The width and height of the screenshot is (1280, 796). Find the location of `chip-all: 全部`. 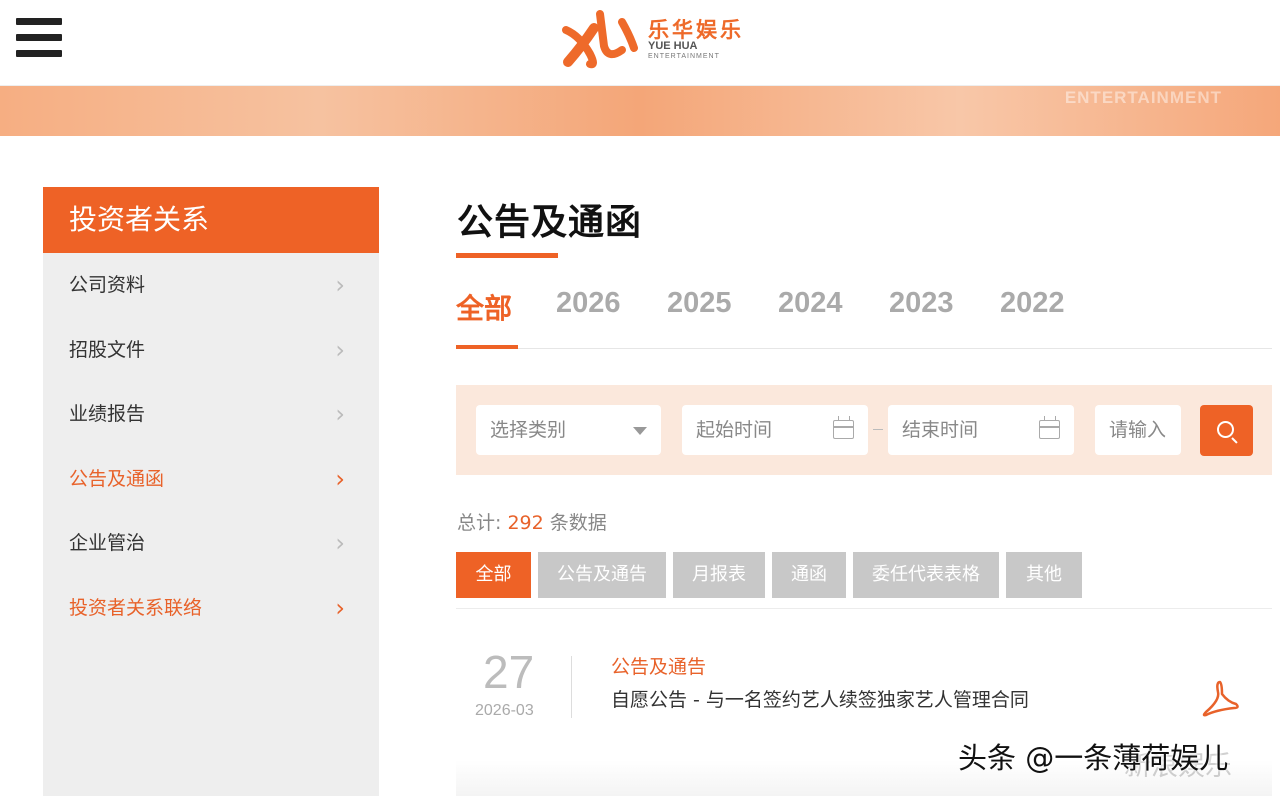

chip-all: 全部 is located at coordinates (493, 575).